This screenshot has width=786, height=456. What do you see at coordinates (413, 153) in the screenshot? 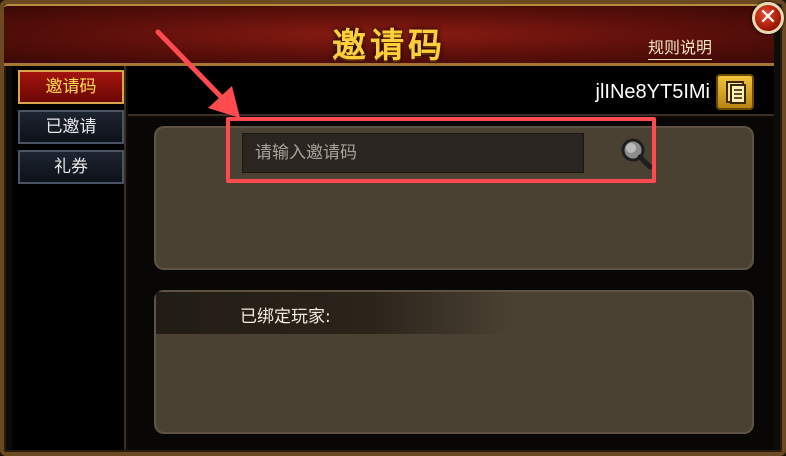
I see `invite-code-input` at bounding box center [413, 153].